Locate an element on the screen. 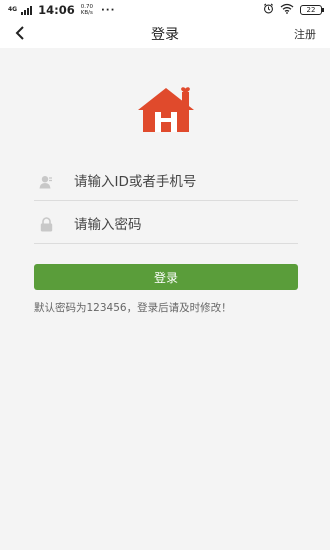 This screenshot has width=330, height=550. account-field is located at coordinates (166, 182).